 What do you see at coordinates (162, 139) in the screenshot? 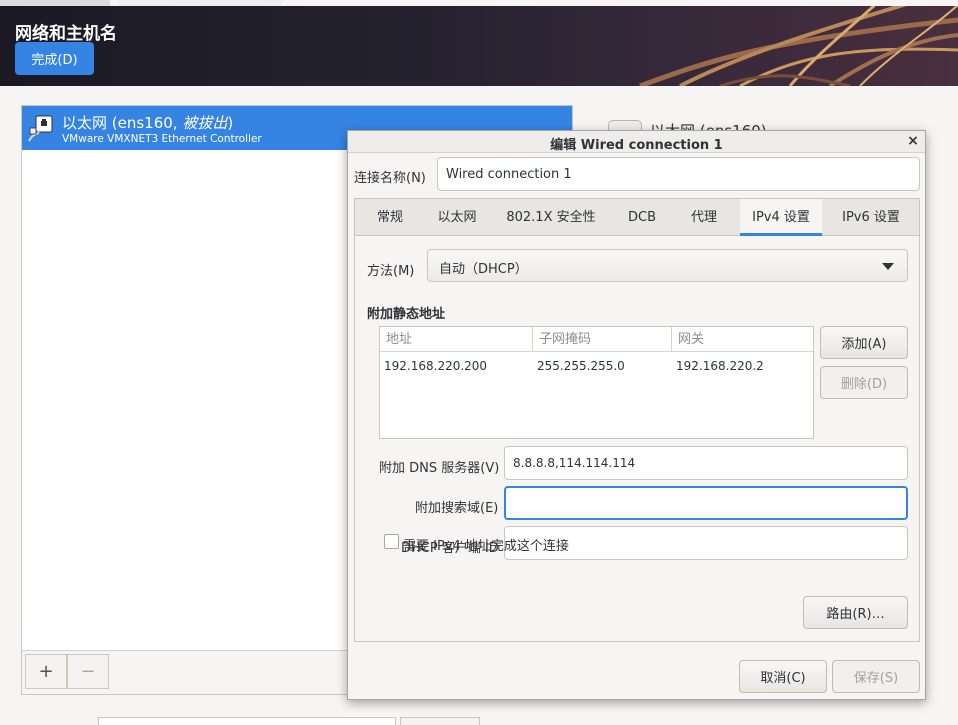
I see `device-description: VMware VMXNET3 Ethernet Controller` at bounding box center [162, 139].